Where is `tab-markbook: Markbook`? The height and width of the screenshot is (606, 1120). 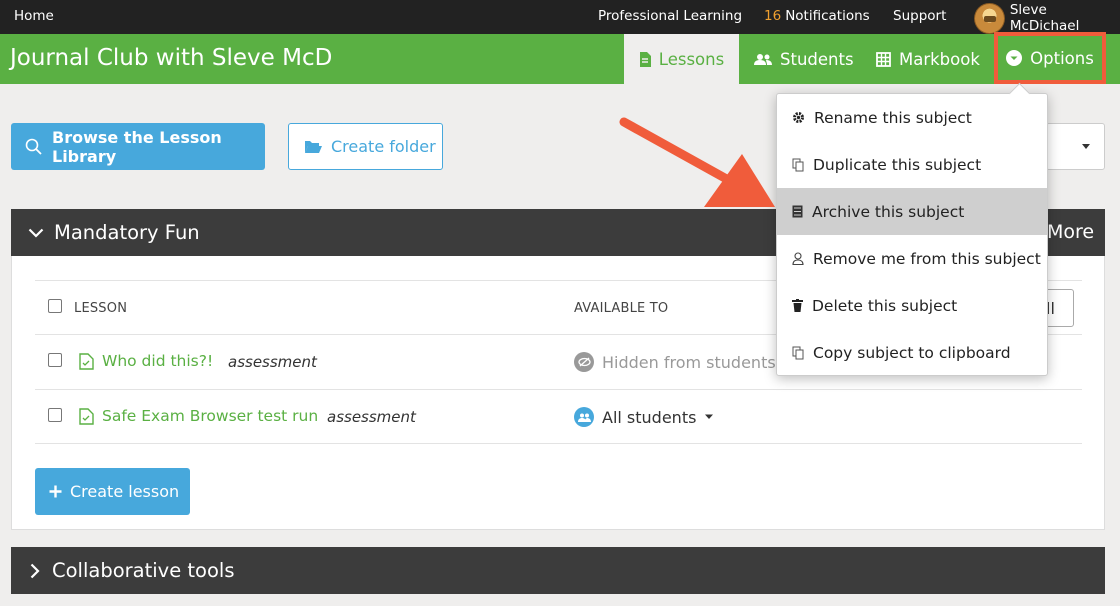
tab-markbook: Markbook is located at coordinates (928, 59).